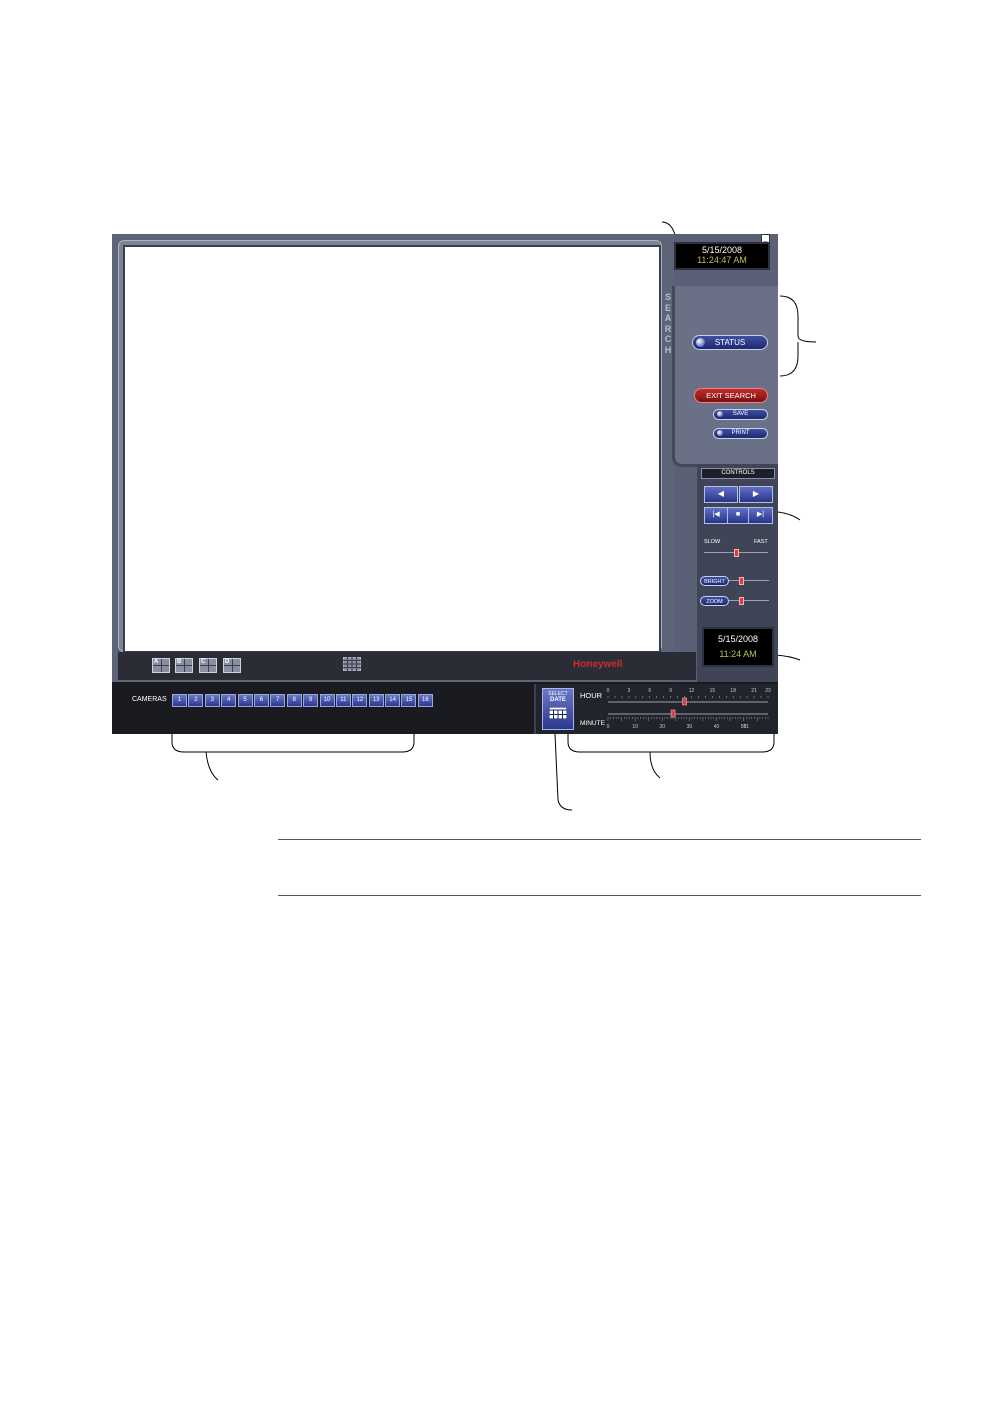 The height and width of the screenshot is (1418, 998). I want to click on play-button: ▶, so click(756, 494).